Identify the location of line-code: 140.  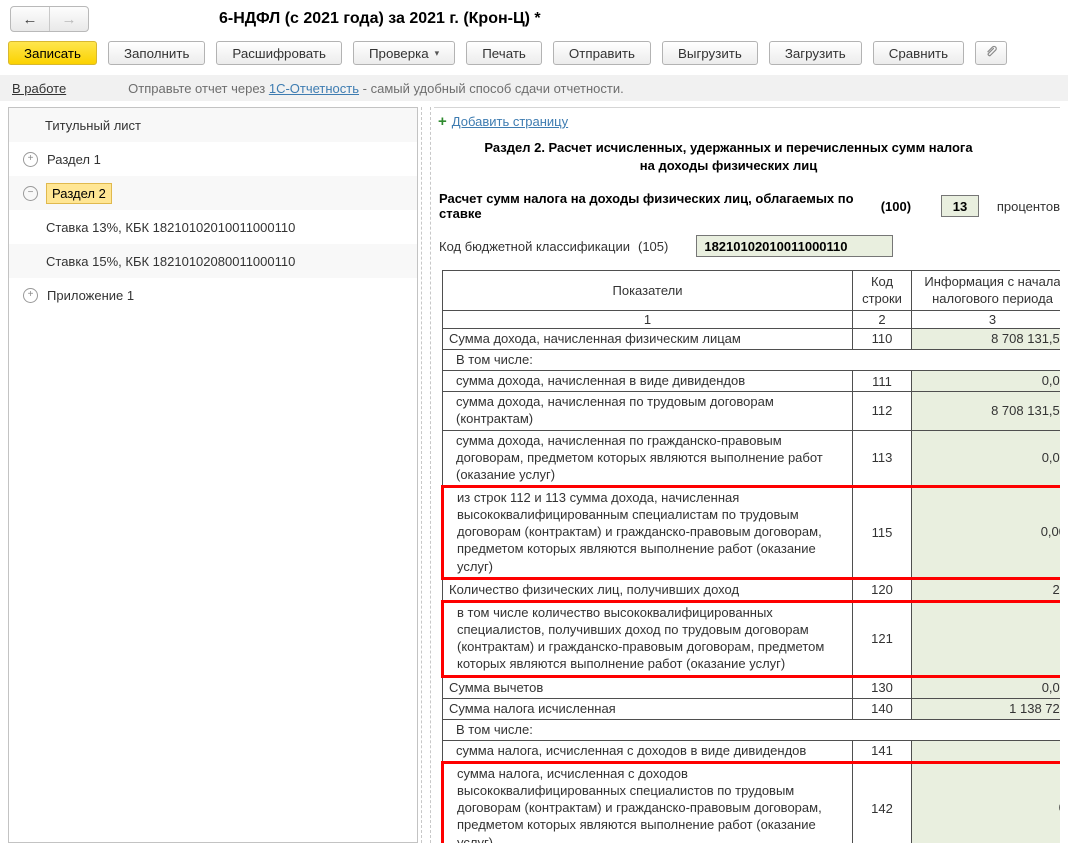
(882, 708).